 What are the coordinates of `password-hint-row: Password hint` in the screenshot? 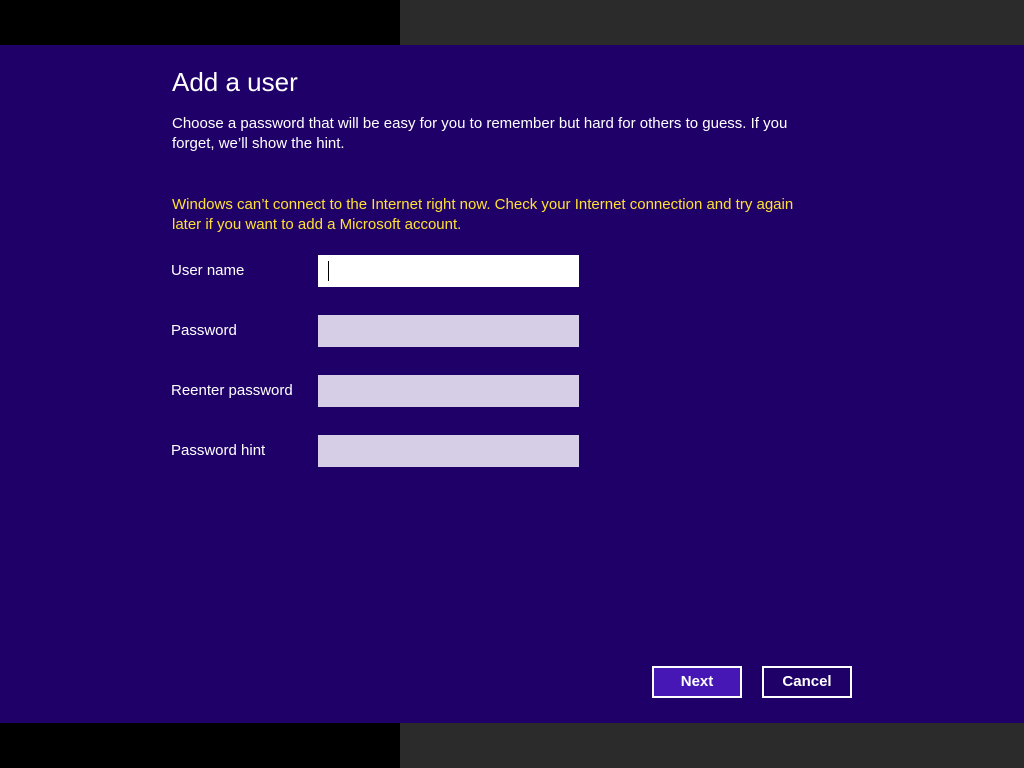 It's located at (381, 451).